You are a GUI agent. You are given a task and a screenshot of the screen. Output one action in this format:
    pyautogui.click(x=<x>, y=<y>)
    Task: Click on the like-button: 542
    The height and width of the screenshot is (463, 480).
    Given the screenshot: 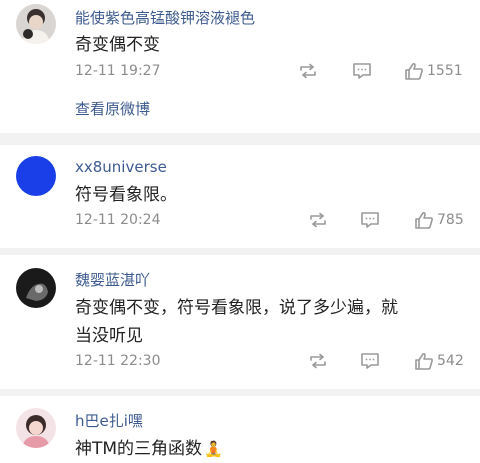 What is the action you would take?
    pyautogui.click(x=439, y=361)
    